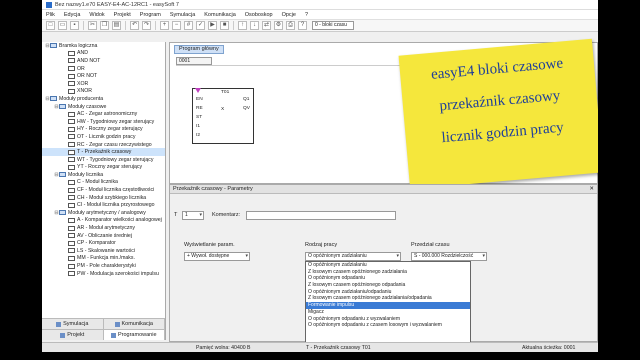 This screenshot has height=360, width=640. I want to click on tree-item: MM - Funkcja min./maks., so click(103, 259).